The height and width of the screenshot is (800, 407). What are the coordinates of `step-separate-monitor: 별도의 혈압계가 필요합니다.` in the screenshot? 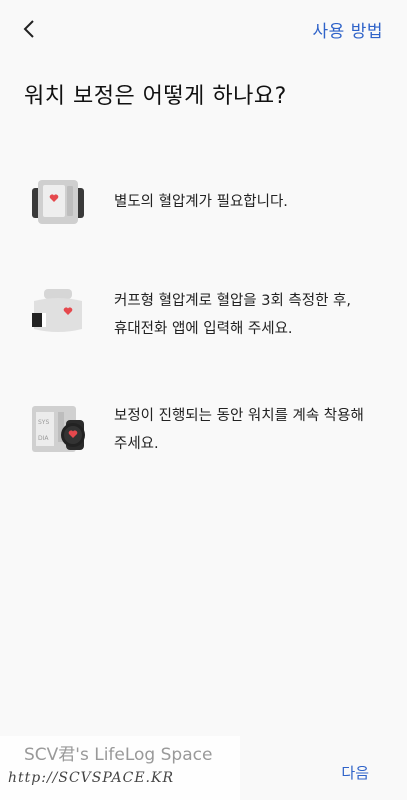 It's located at (210, 202).